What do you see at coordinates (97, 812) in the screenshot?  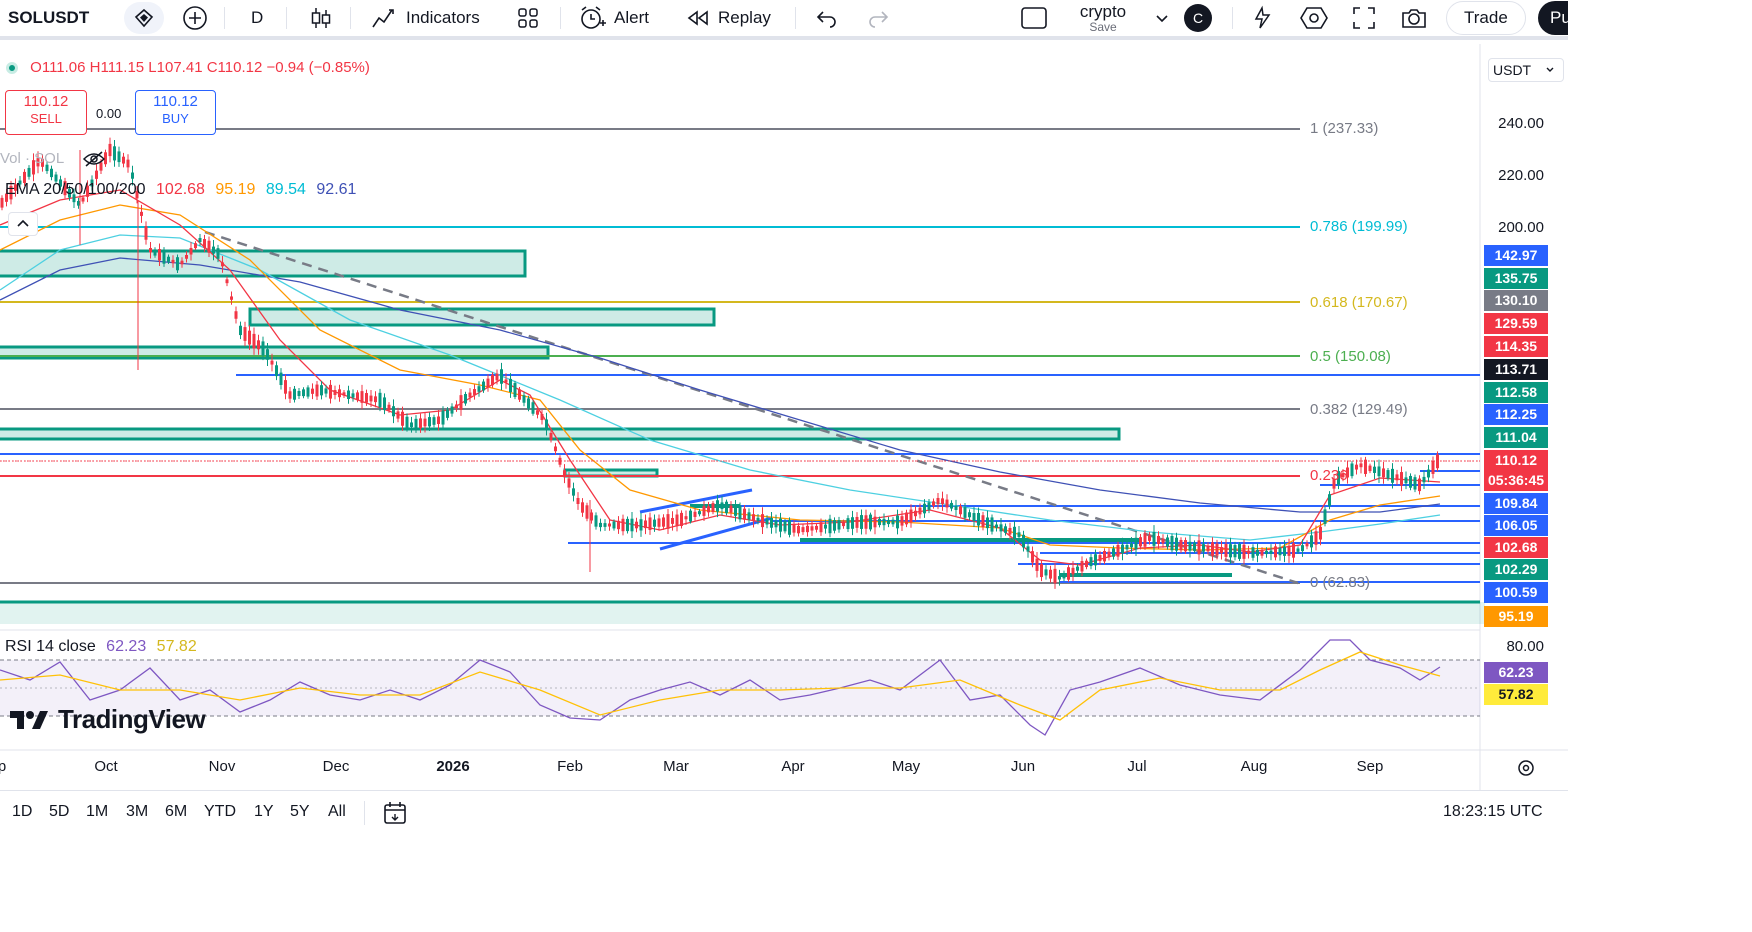 I see `range-button-1m: 1M` at bounding box center [97, 812].